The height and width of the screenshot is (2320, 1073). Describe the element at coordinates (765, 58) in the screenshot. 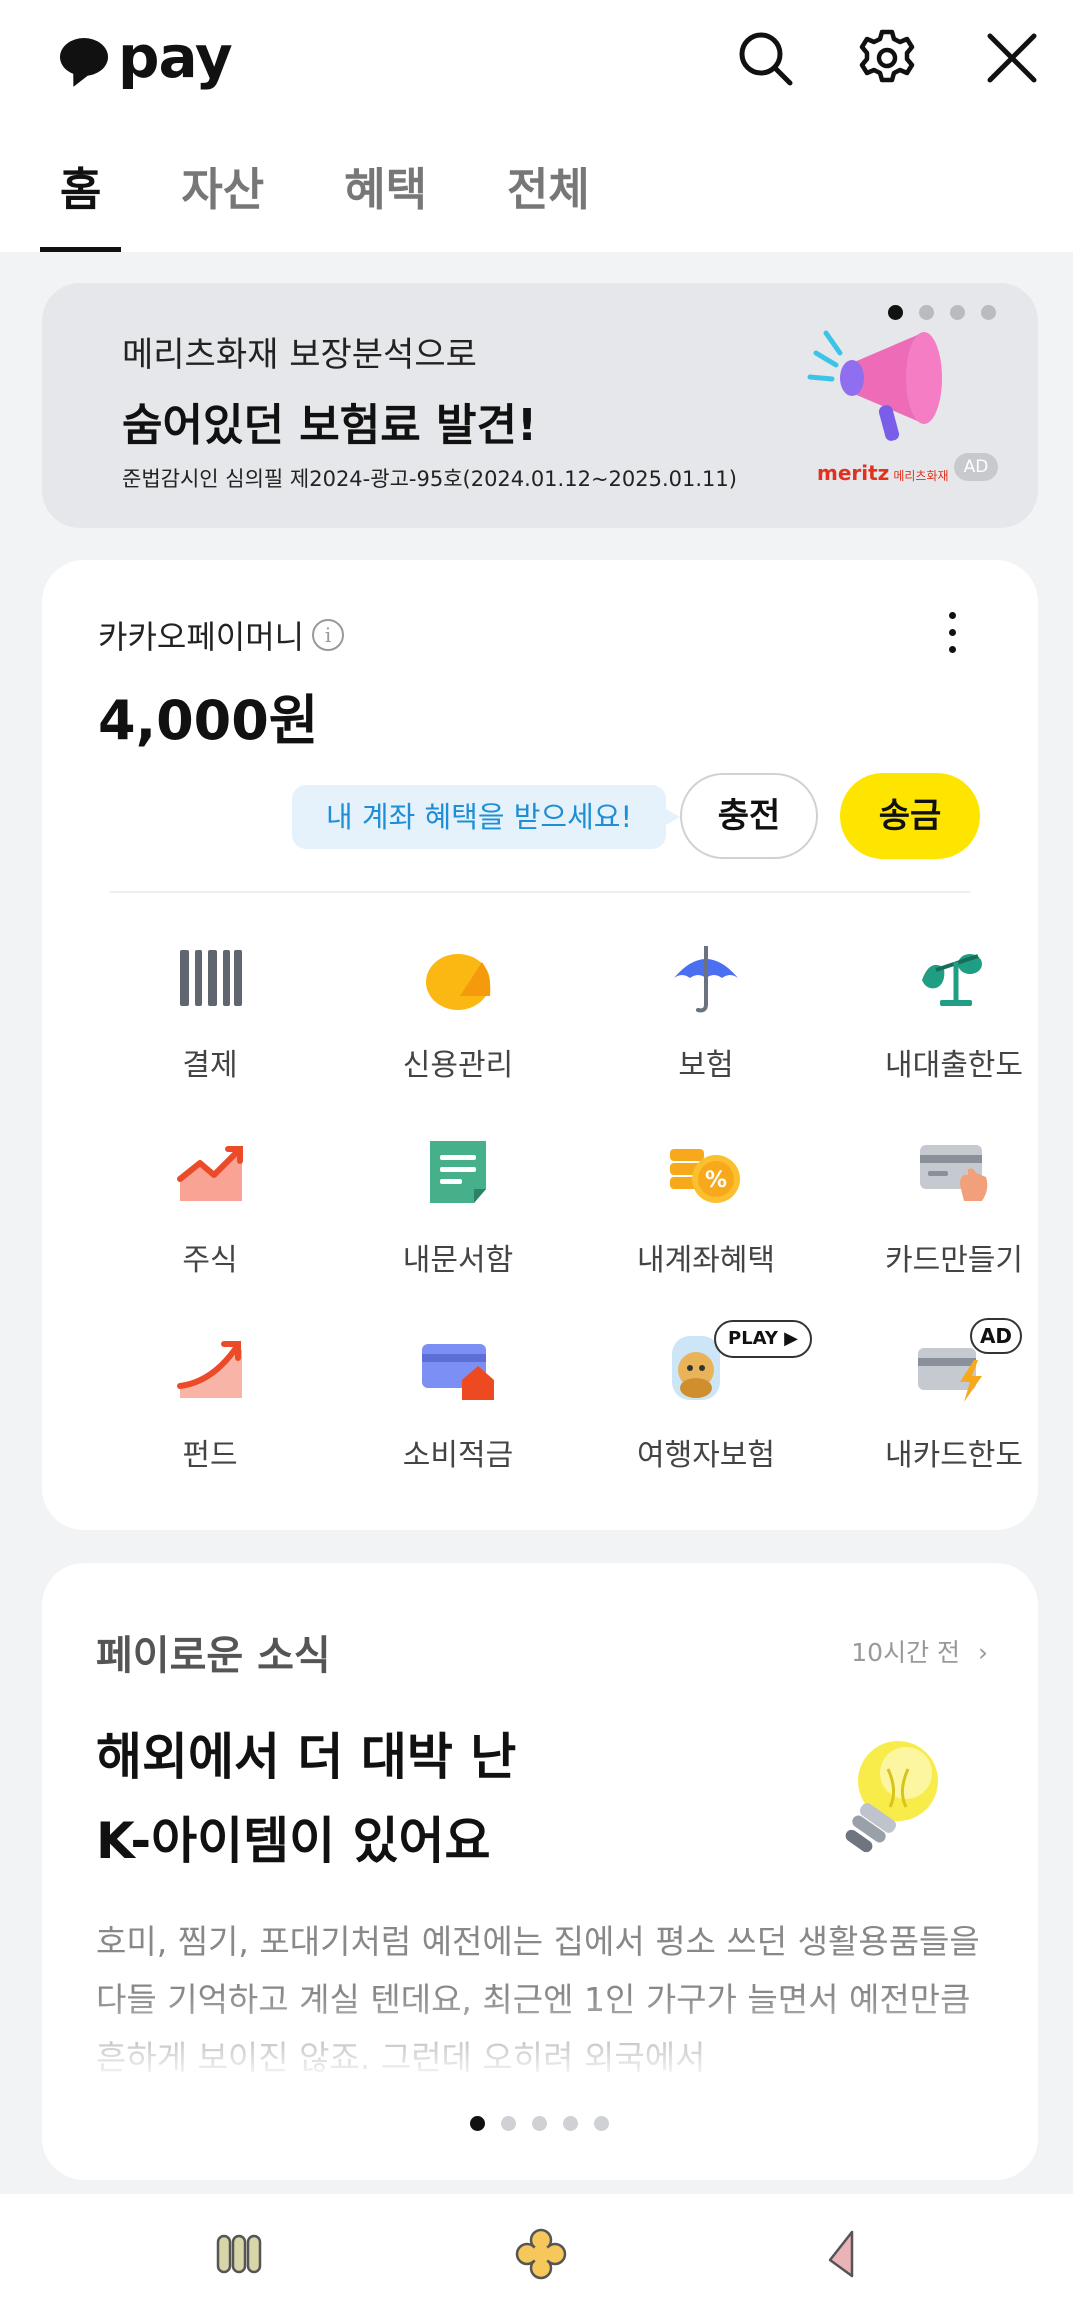

I see `search-icon` at that location.